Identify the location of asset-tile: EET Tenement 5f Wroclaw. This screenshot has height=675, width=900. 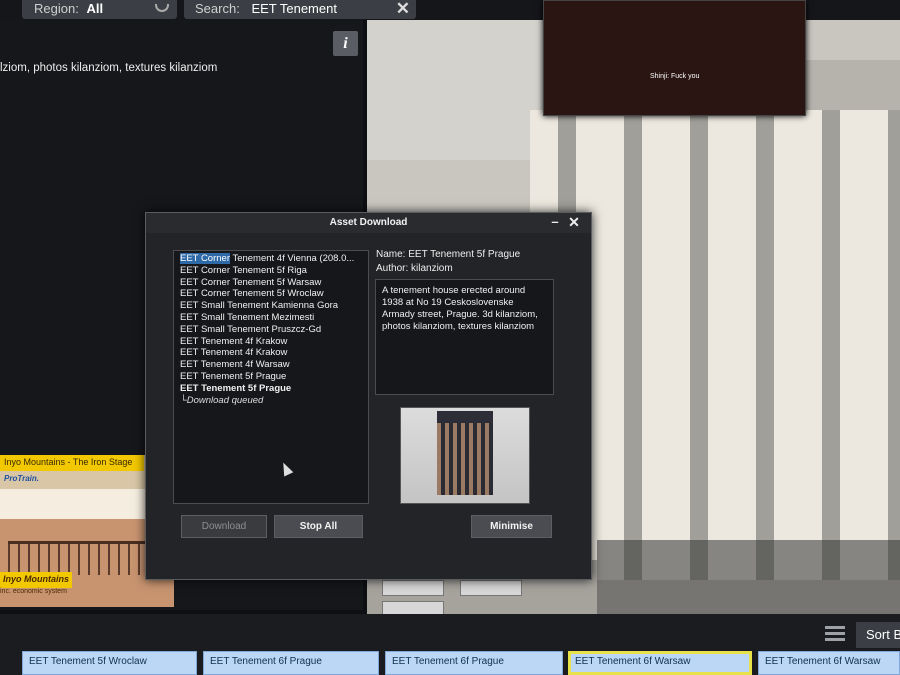
(109, 663).